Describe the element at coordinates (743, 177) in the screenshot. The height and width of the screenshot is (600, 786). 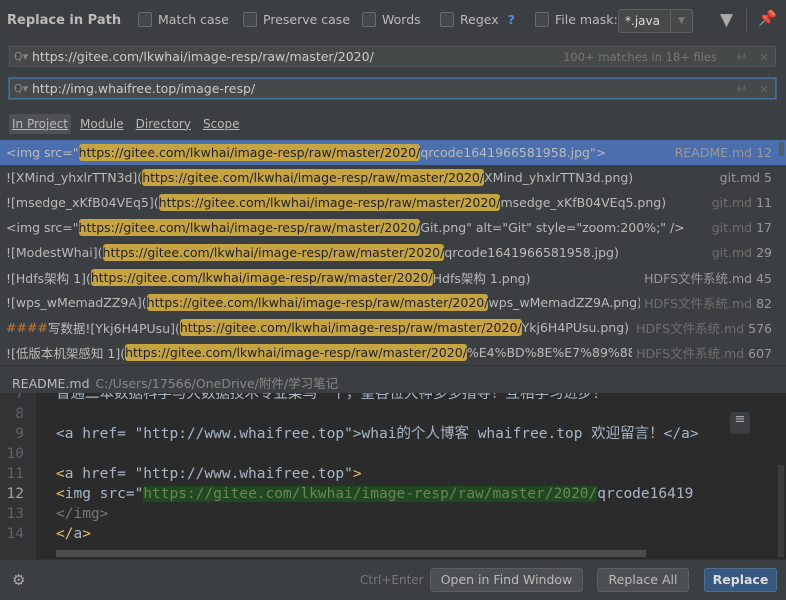
I see `result-location: git.md 5` at that location.